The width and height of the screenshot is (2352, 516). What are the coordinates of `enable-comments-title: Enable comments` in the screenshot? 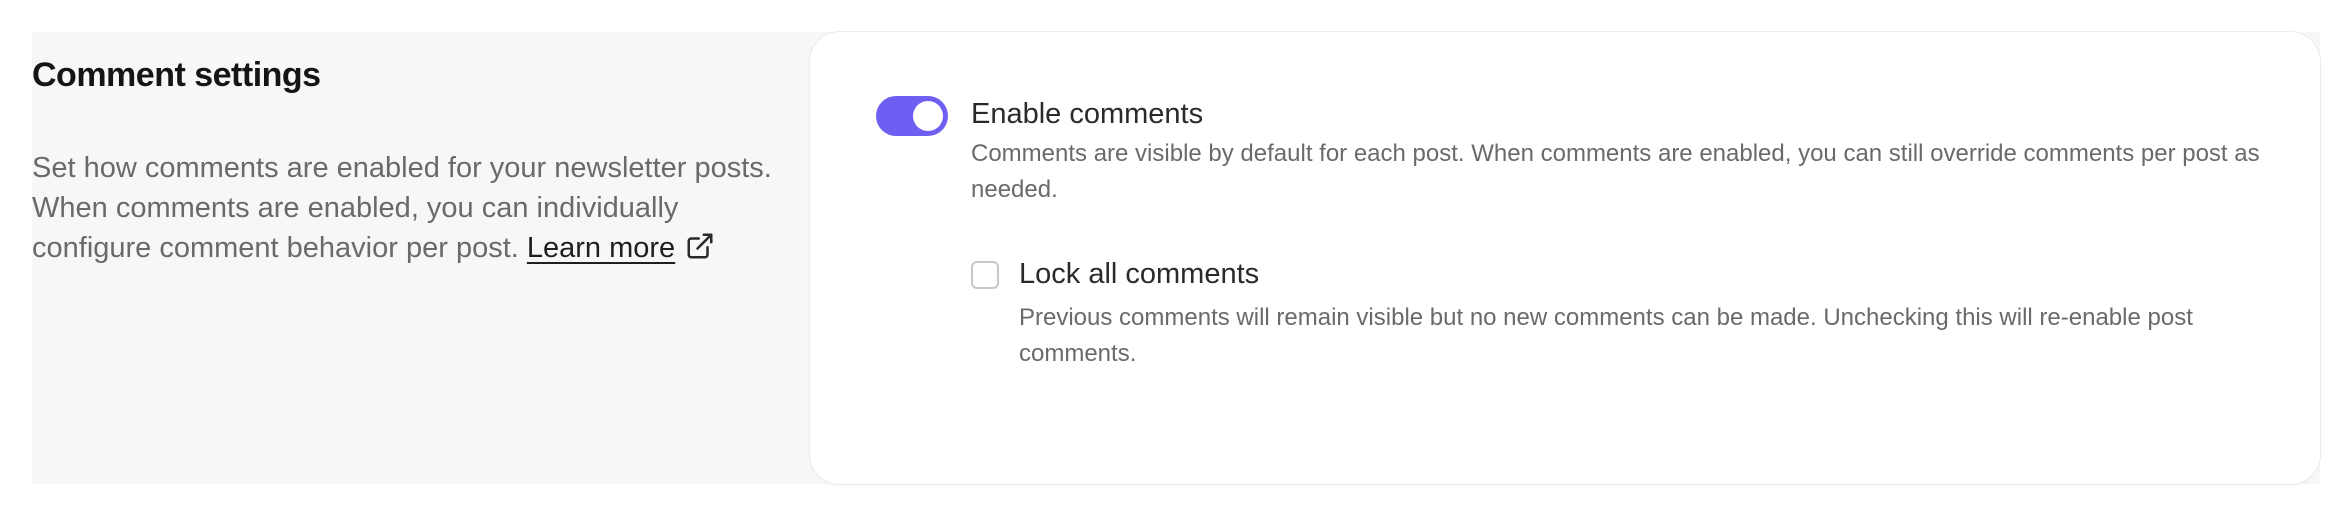 It's located at (1087, 114).